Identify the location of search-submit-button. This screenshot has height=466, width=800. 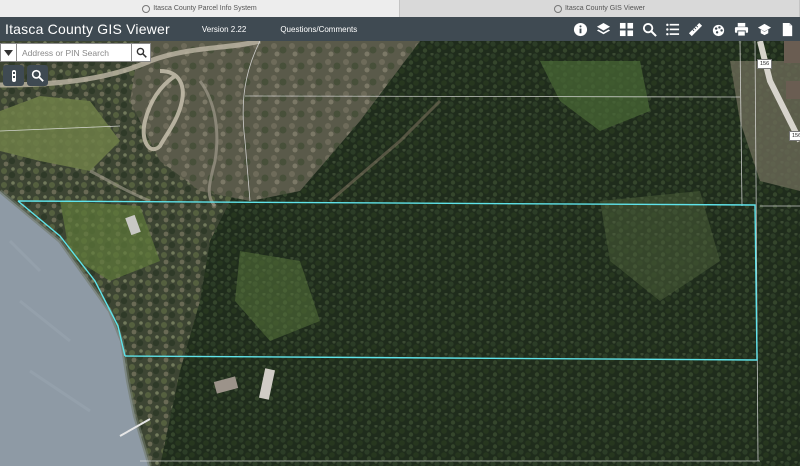
(141, 52).